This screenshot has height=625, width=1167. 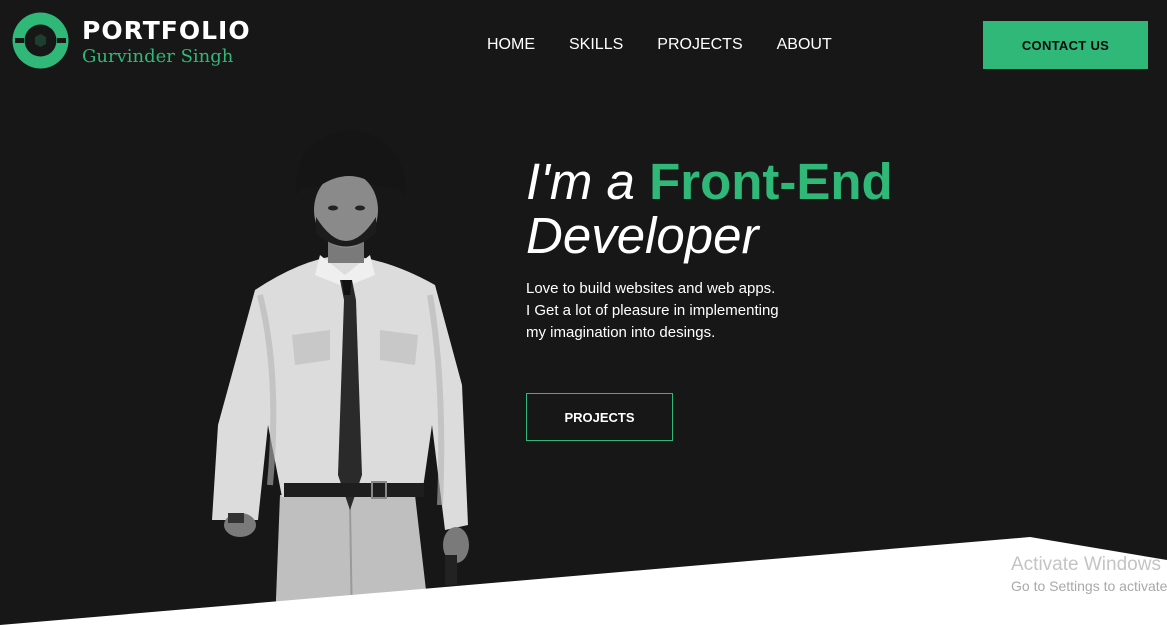 What do you see at coordinates (1086, 564) in the screenshot?
I see `watermark-title: Activate Windows` at bounding box center [1086, 564].